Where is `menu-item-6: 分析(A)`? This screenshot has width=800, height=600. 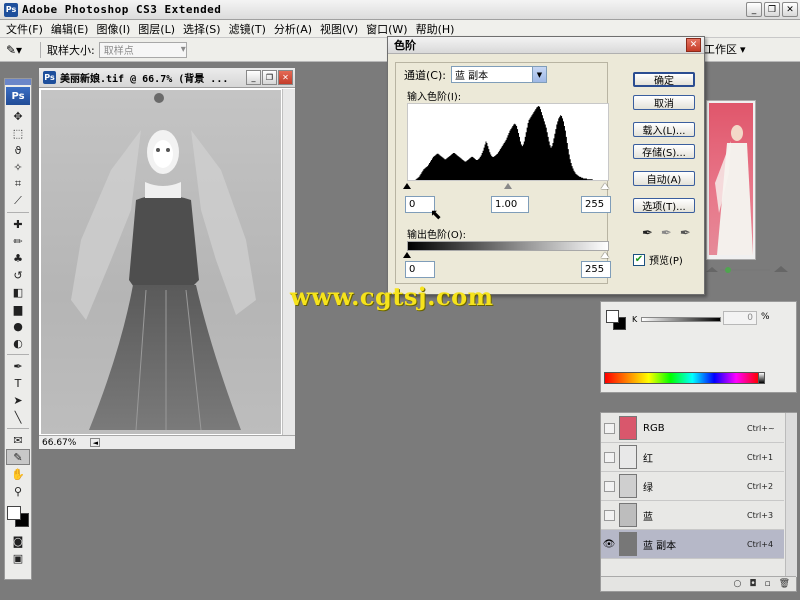 menu-item-6: 分析(A) is located at coordinates (293, 29).